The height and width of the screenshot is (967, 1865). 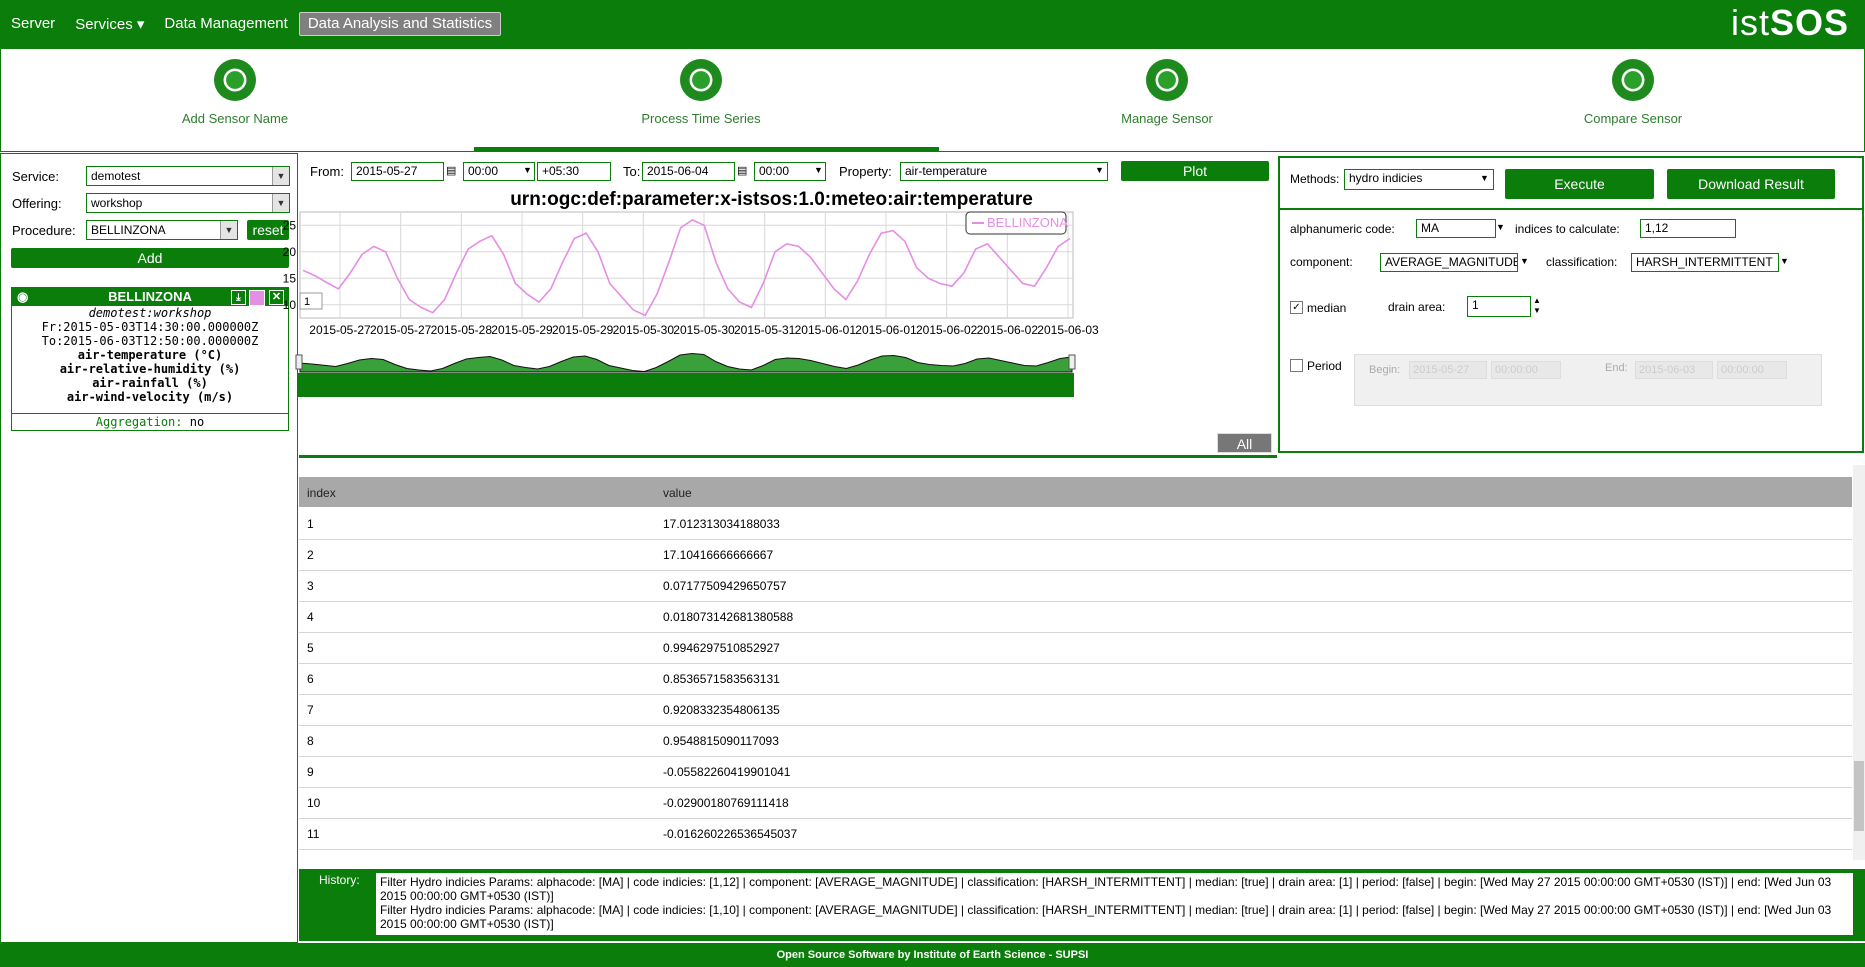 What do you see at coordinates (1448, 370) in the screenshot?
I see `begin-date-input: 2015-05-27` at bounding box center [1448, 370].